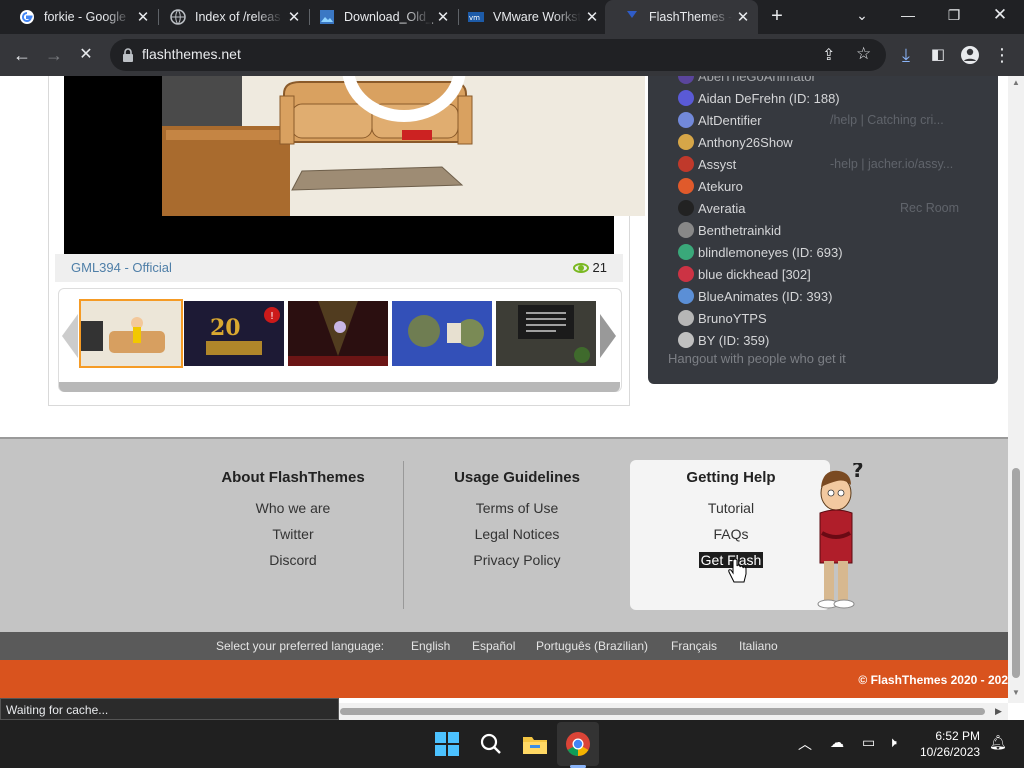  What do you see at coordinates (906, 55) in the screenshot?
I see `download-icon: ⤓` at bounding box center [906, 55].